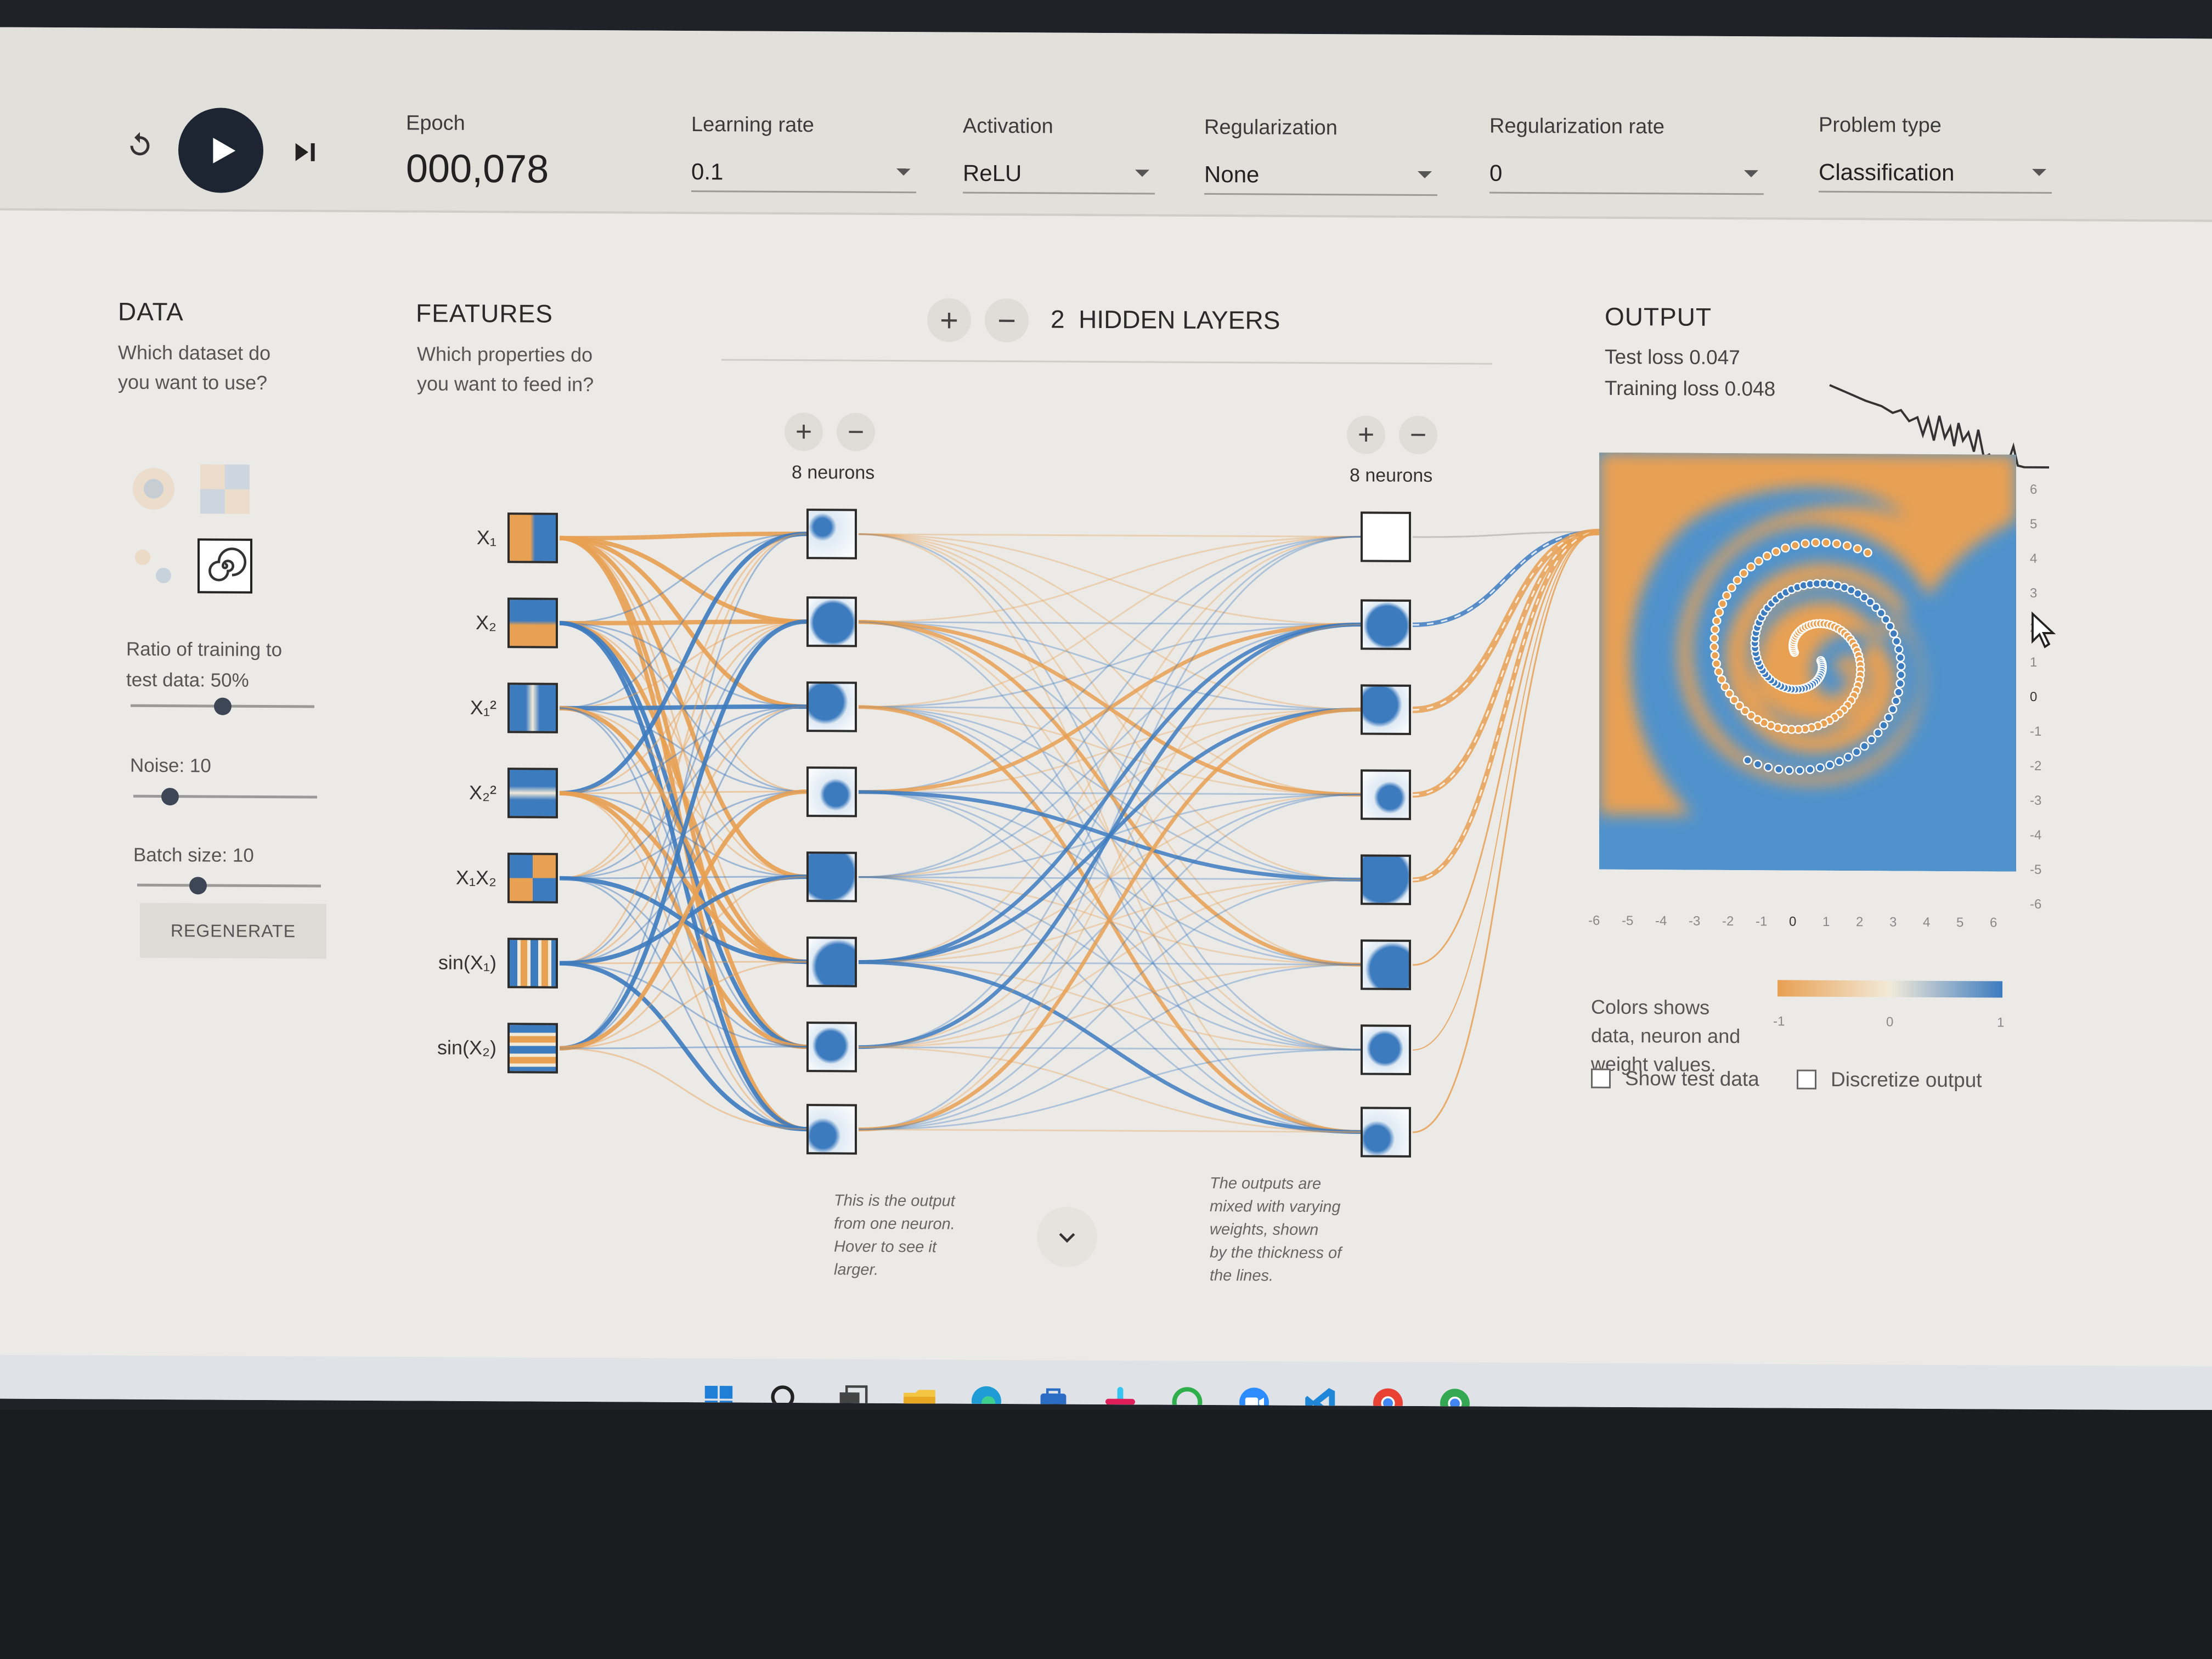 The width and height of the screenshot is (2212, 1659). What do you see at coordinates (1806, 1079) in the screenshot?
I see `discretize-output-checkbox` at bounding box center [1806, 1079].